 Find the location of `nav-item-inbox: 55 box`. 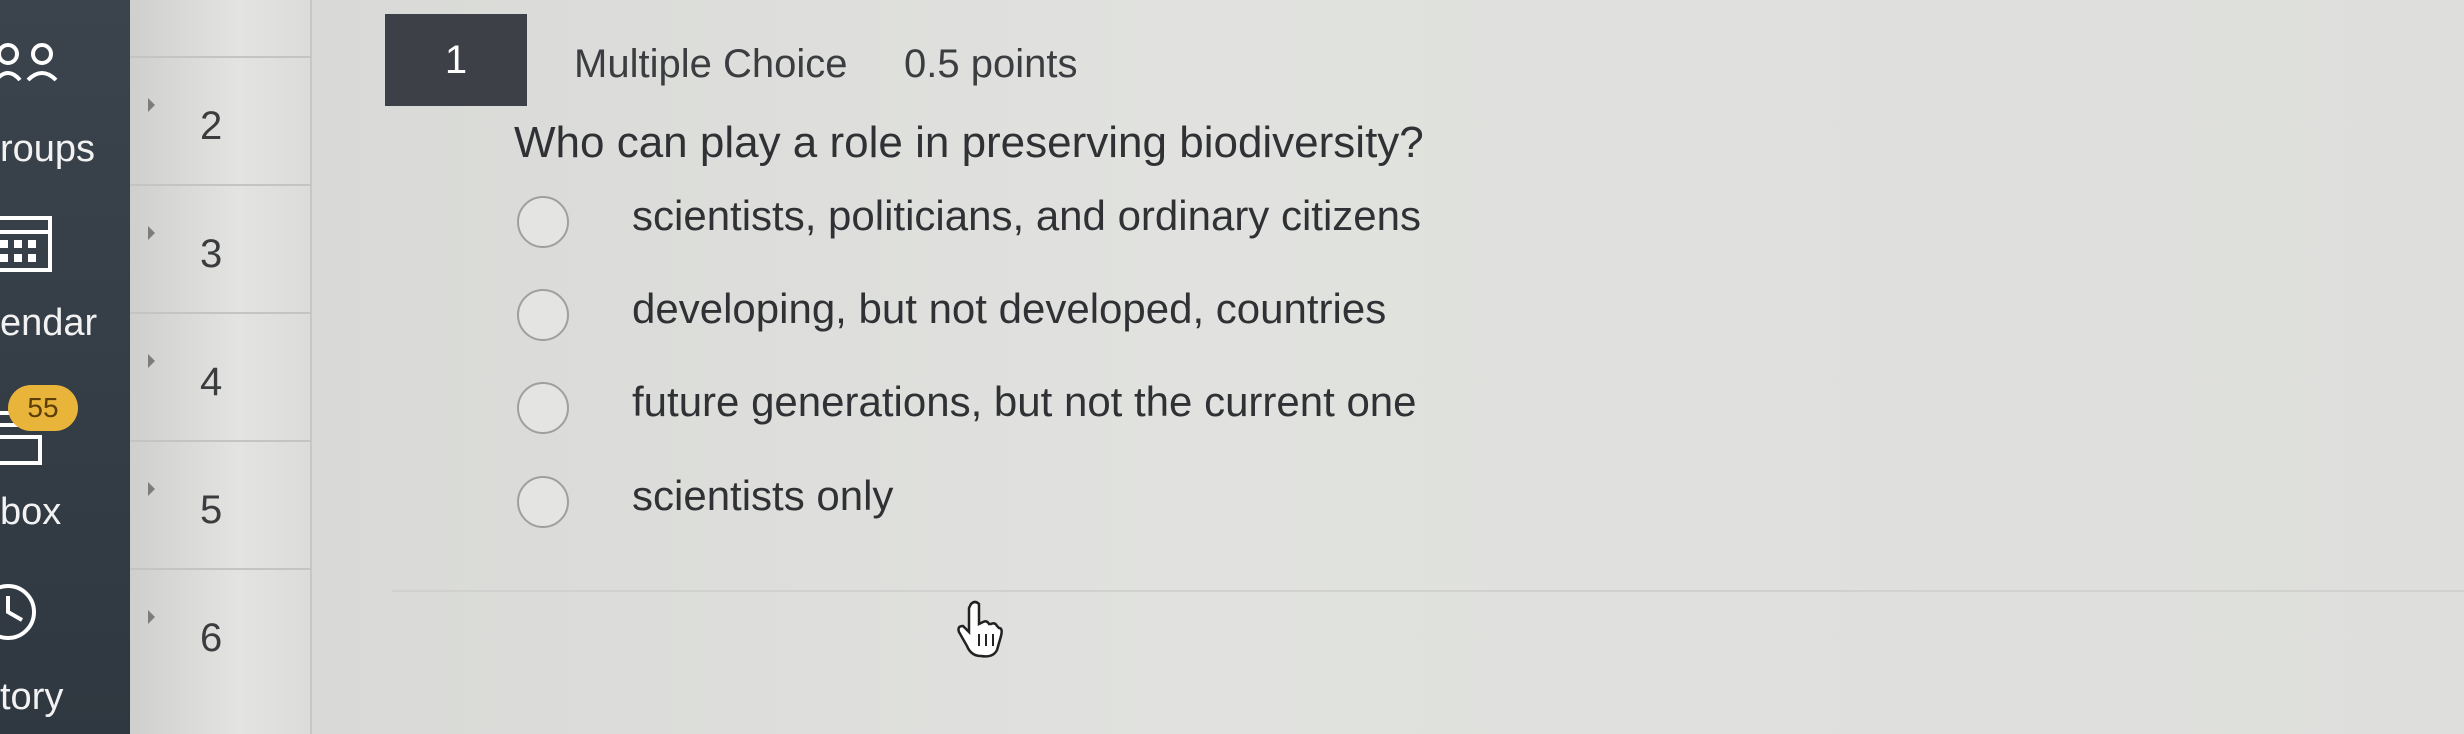

nav-item-inbox: 55 box is located at coordinates (65, 460).